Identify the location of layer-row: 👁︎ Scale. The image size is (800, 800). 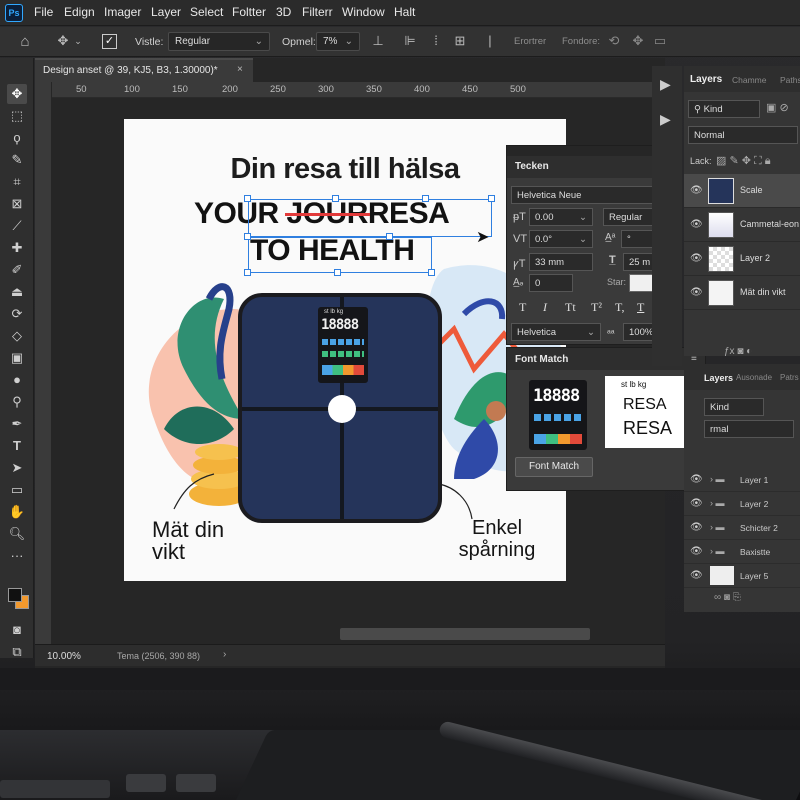
(742, 191).